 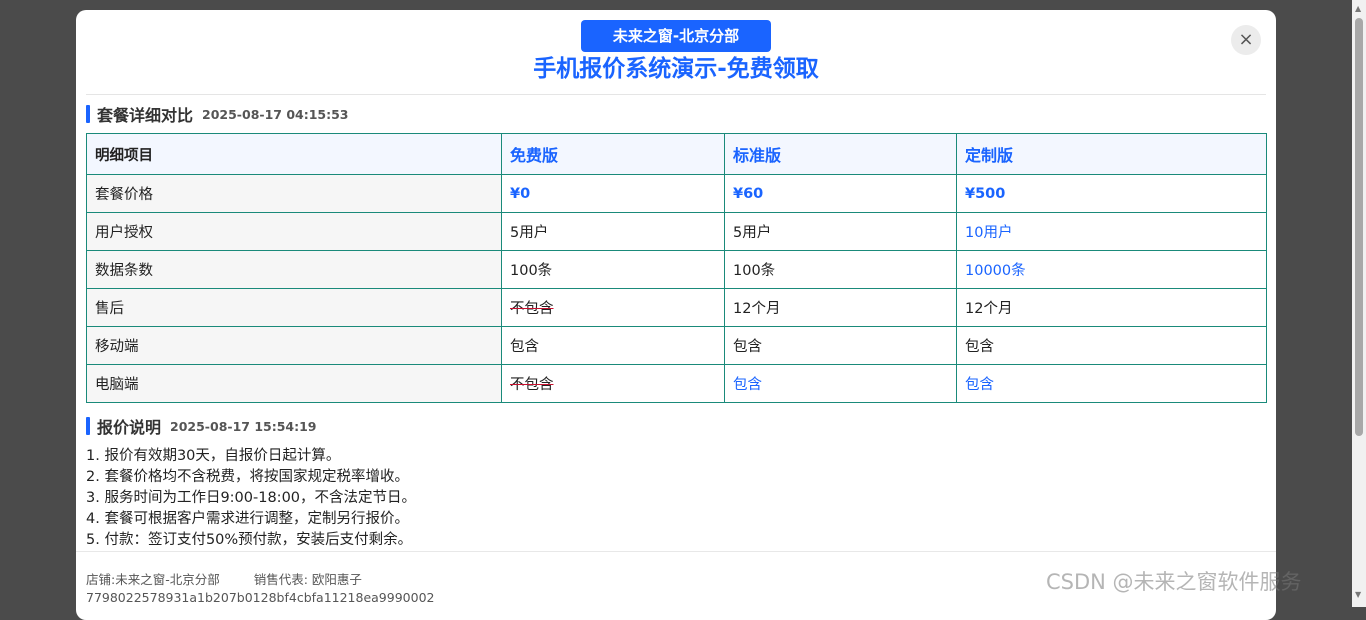 I want to click on table-row: 数据条数 100条 100条 10000条, so click(x=676, y=269).